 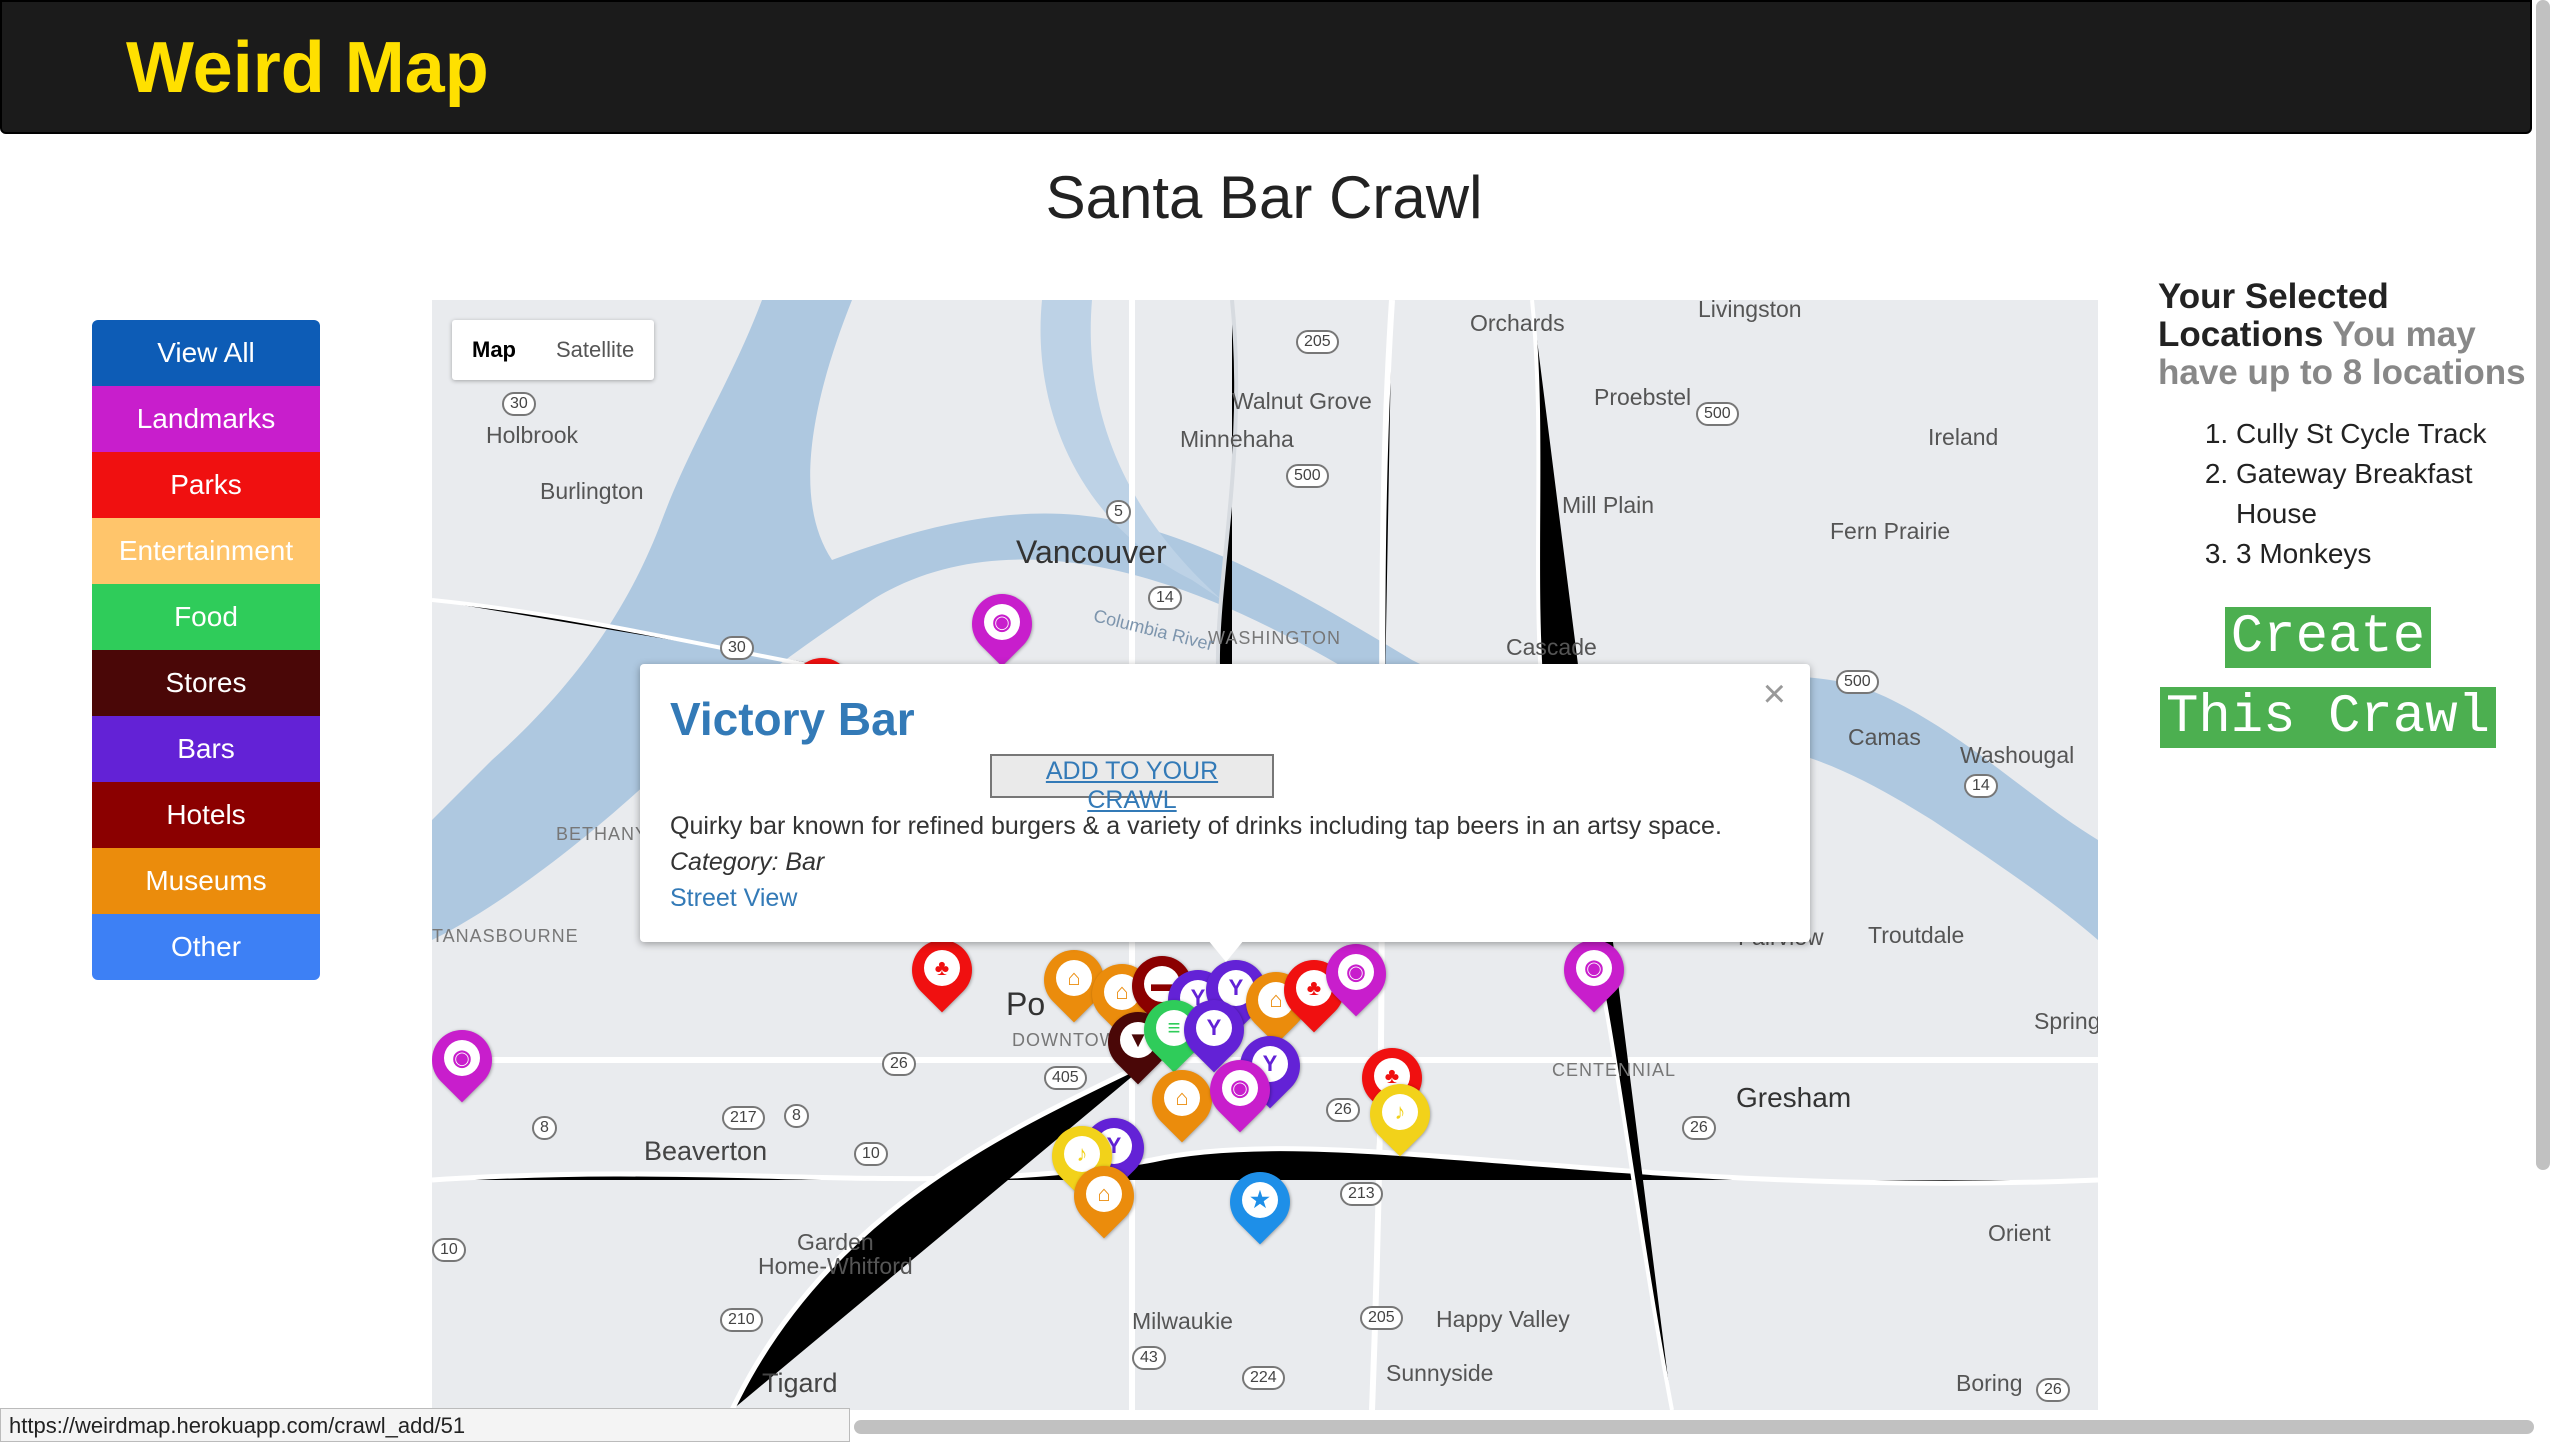 I want to click on tree-icon: ♣, so click(x=942, y=968).